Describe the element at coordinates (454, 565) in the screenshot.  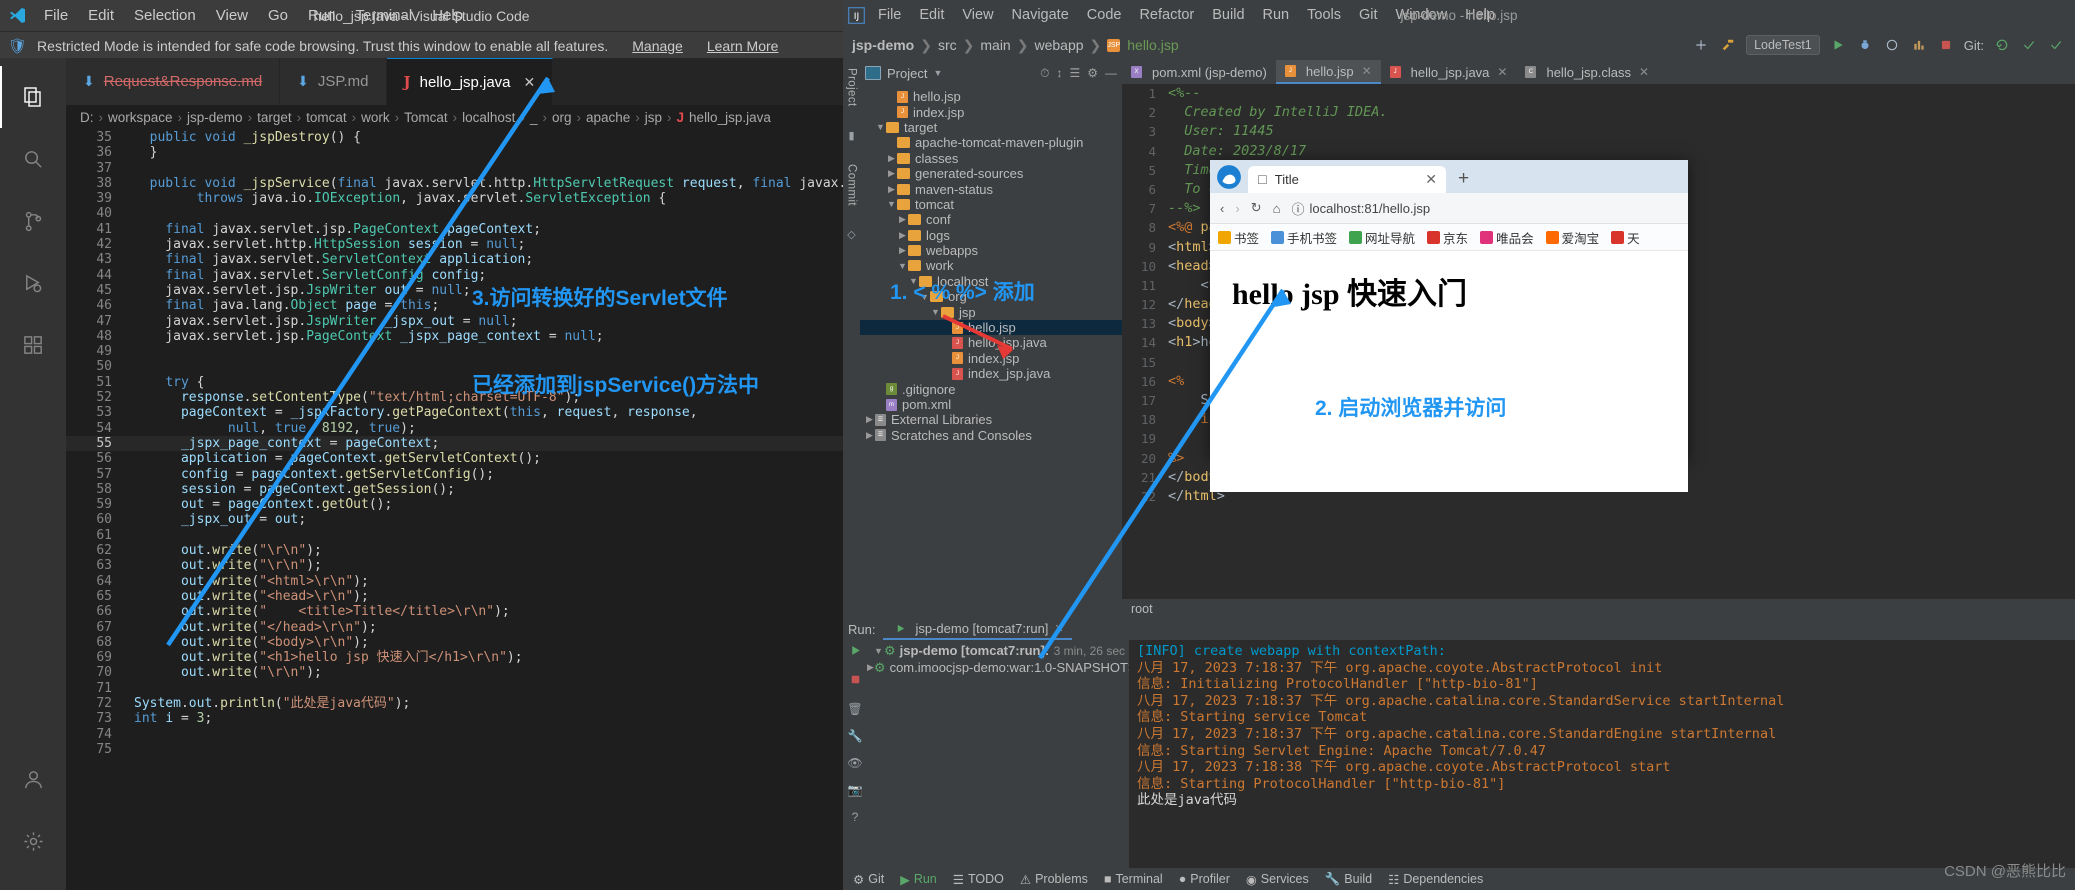
I see `code-line: 63 out.write("\r\n");` at that location.